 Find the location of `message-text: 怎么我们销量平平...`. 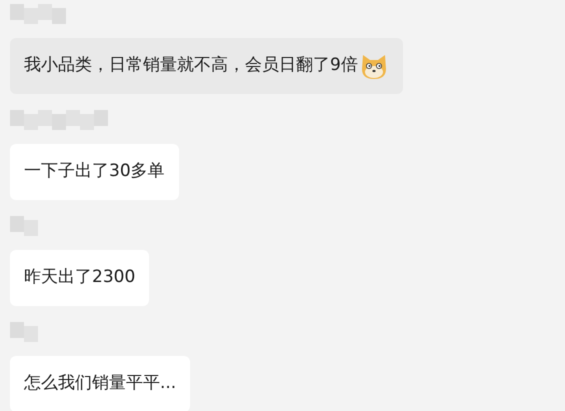

message-text: 怎么我们销量平平... is located at coordinates (100, 384).